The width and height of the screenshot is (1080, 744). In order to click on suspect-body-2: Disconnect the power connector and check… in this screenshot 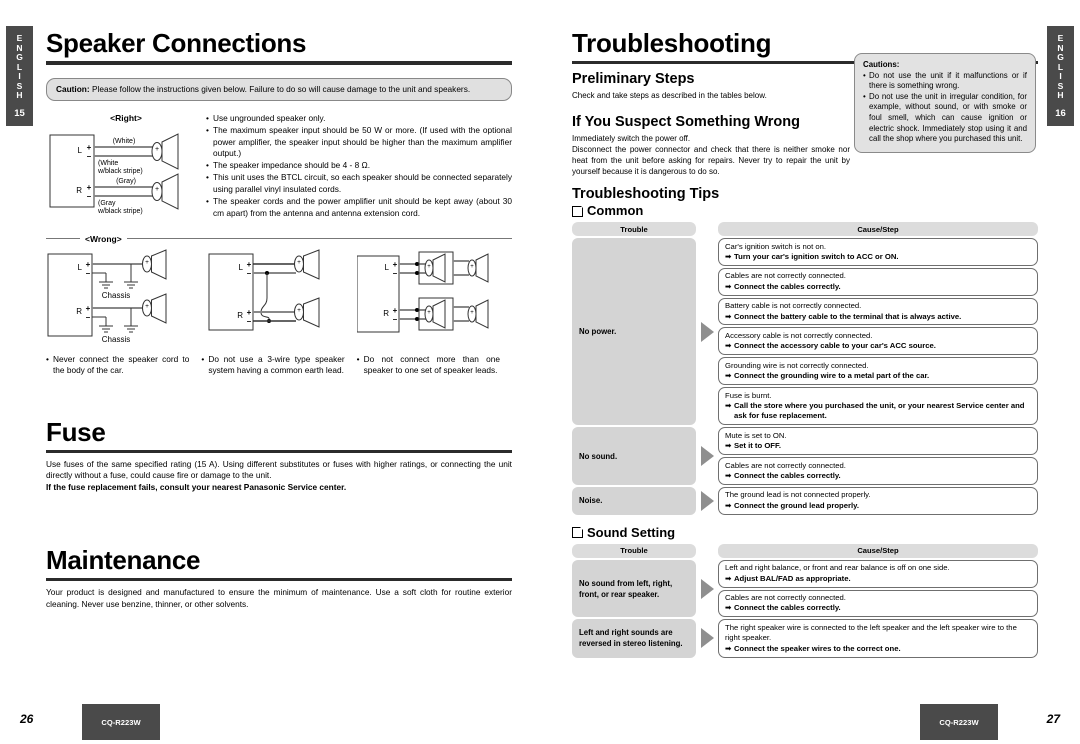, I will do `click(711, 160)`.